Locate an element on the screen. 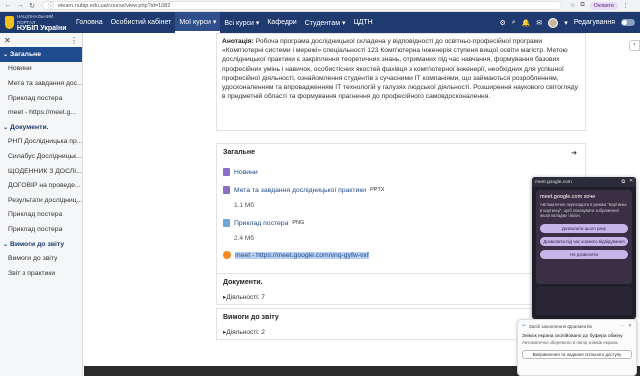  section-title: Документи. is located at coordinates (243, 282).